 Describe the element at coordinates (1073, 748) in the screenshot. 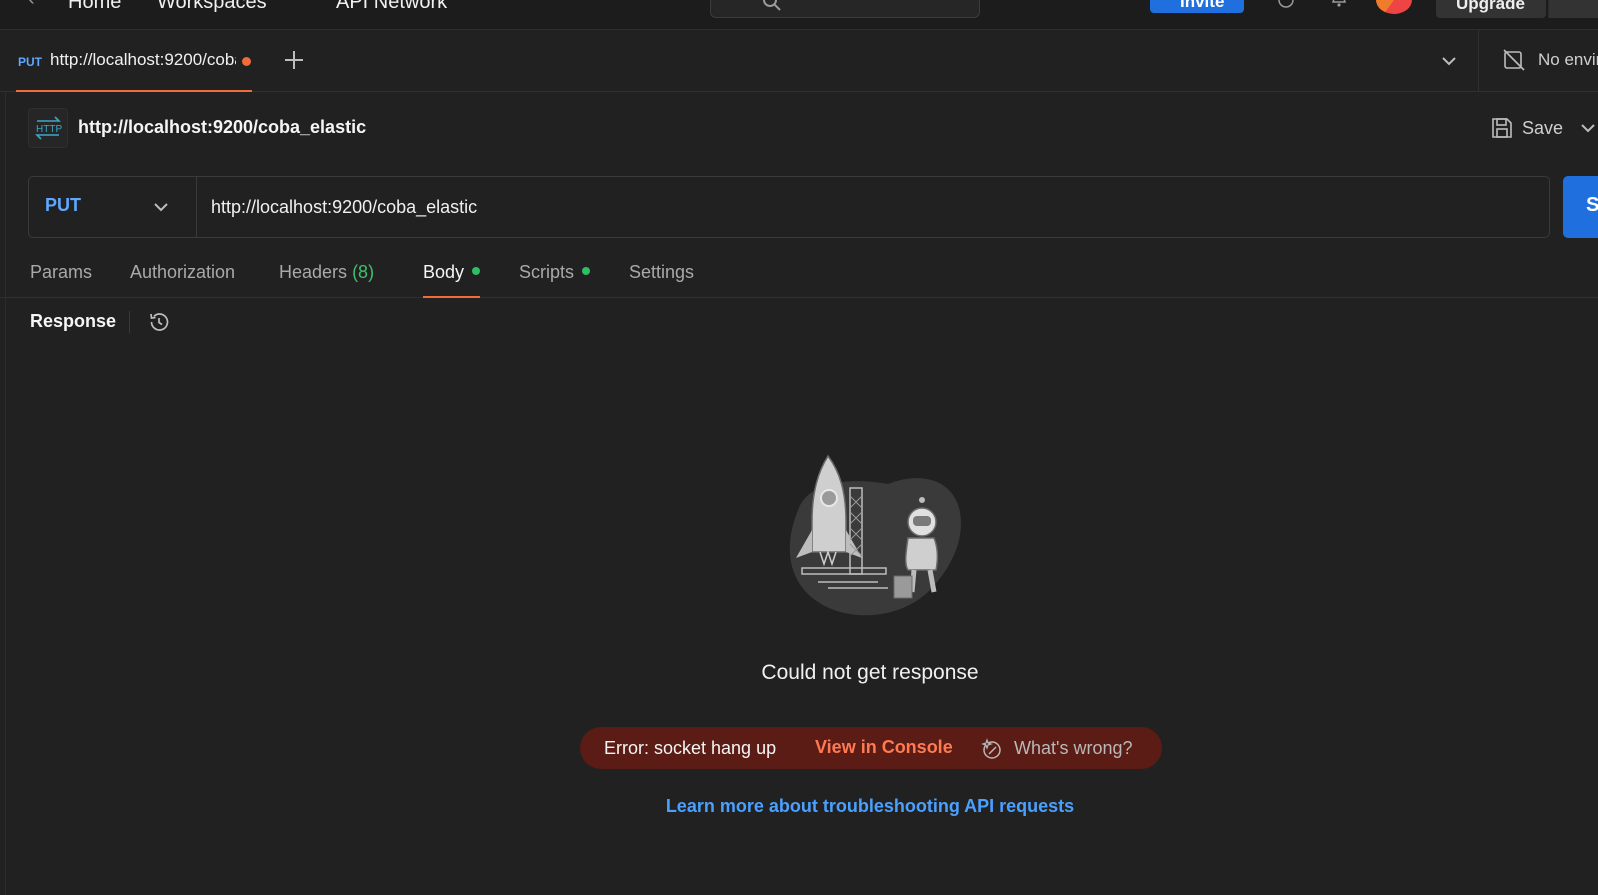

I see `whats-wrong-label: What's wrong?` at that location.